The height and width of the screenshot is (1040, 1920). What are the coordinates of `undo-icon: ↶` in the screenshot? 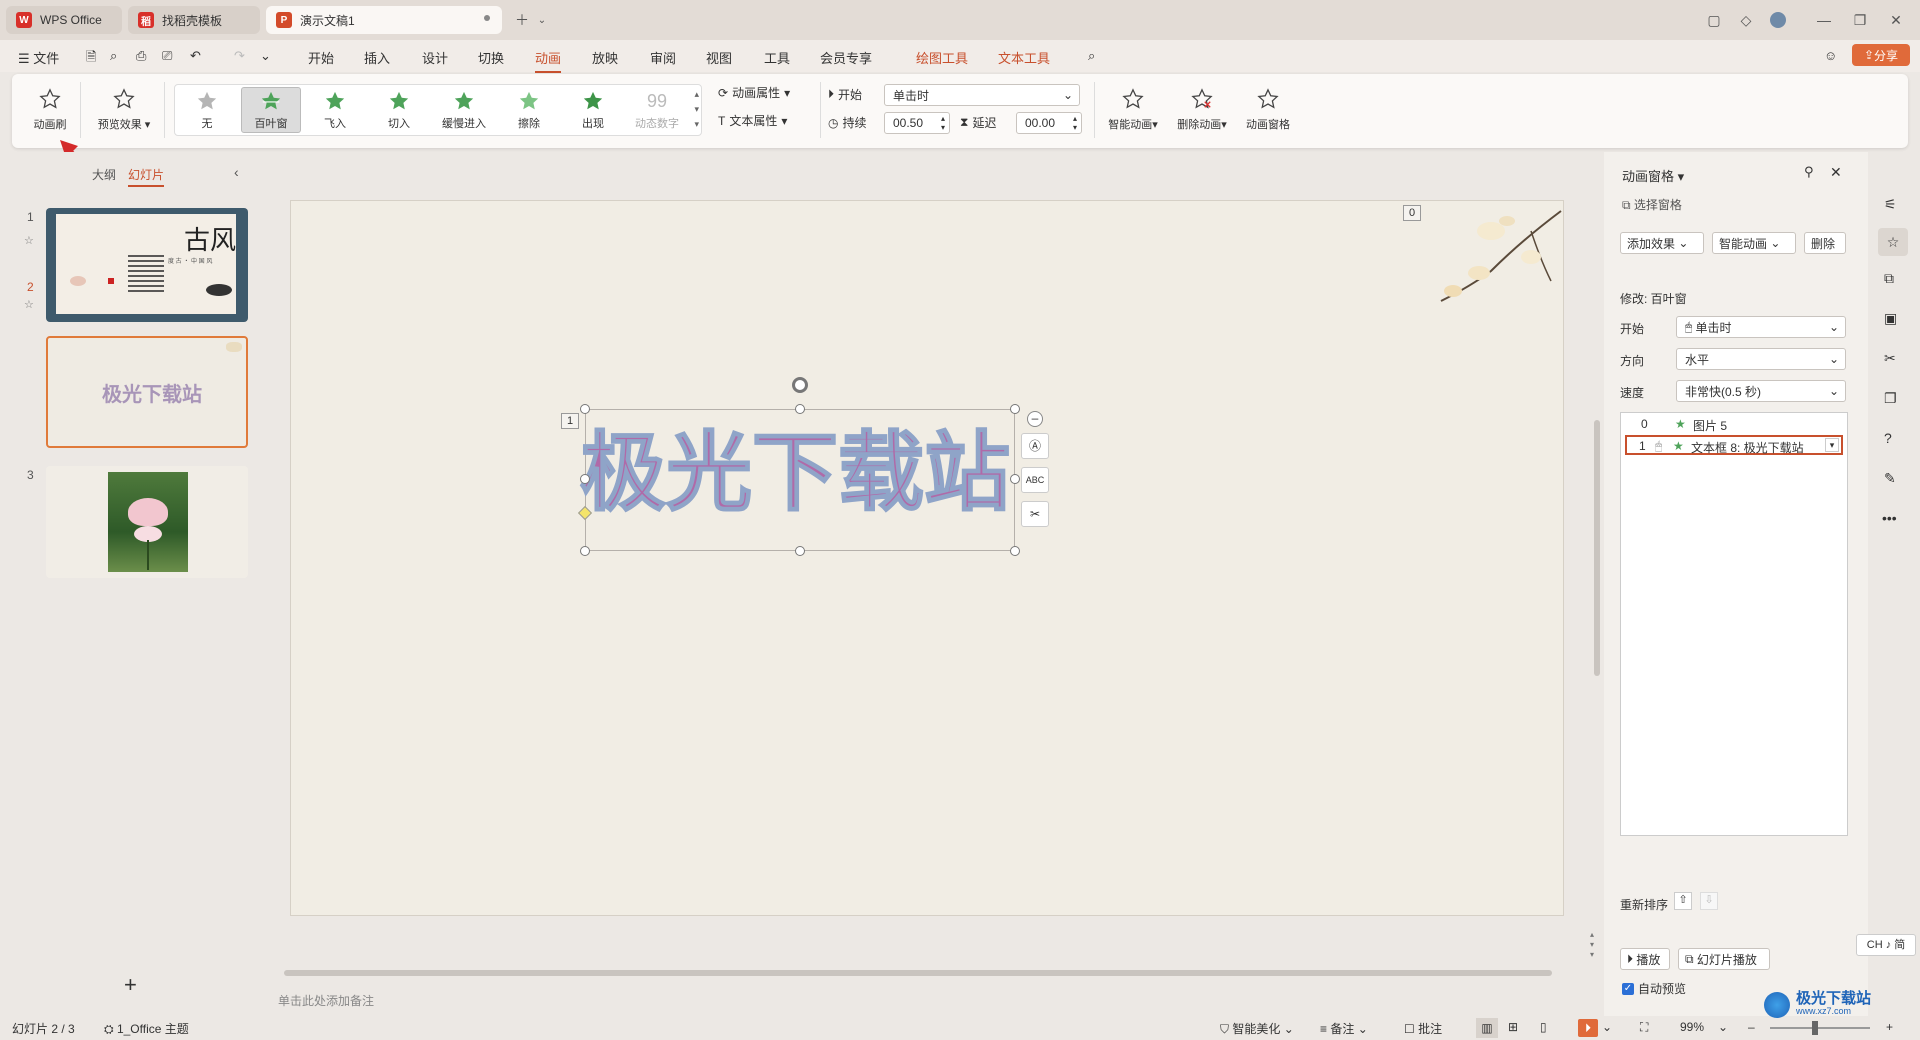 It's located at (195, 56).